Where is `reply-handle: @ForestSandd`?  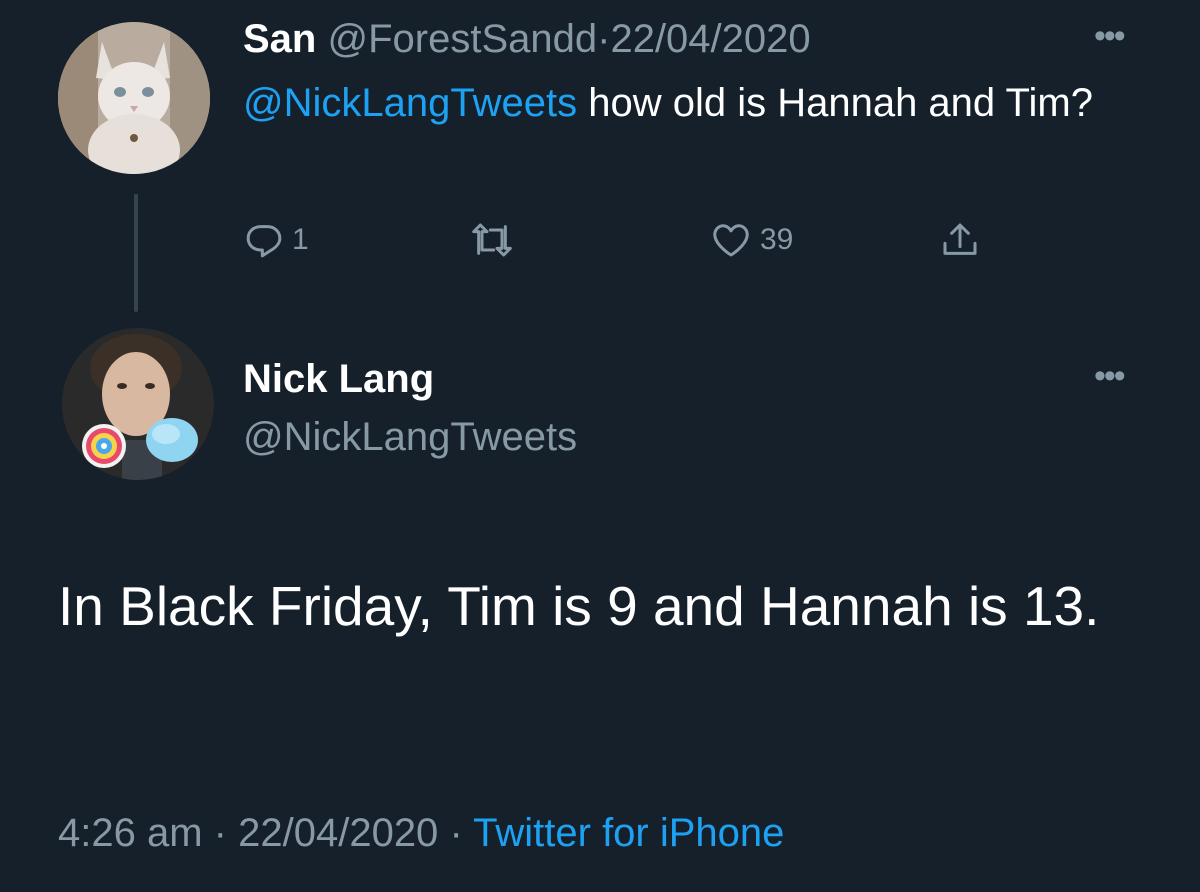 reply-handle: @ForestSandd is located at coordinates (462, 39).